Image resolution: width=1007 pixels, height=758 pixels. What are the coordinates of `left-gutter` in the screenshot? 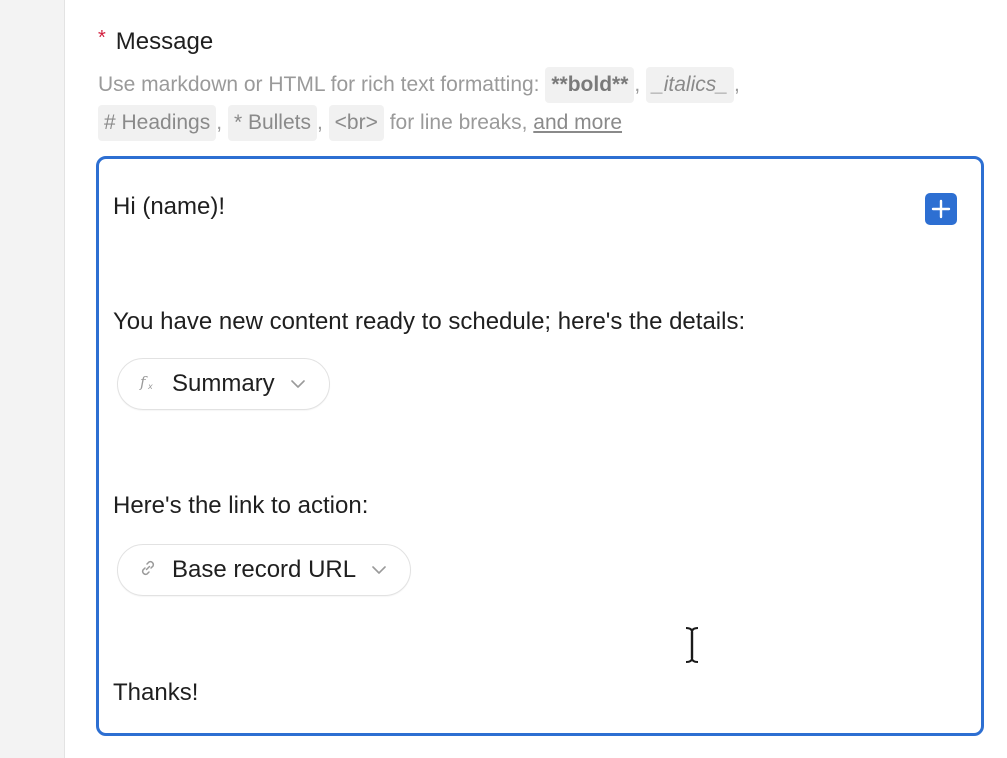 It's located at (32, 379).